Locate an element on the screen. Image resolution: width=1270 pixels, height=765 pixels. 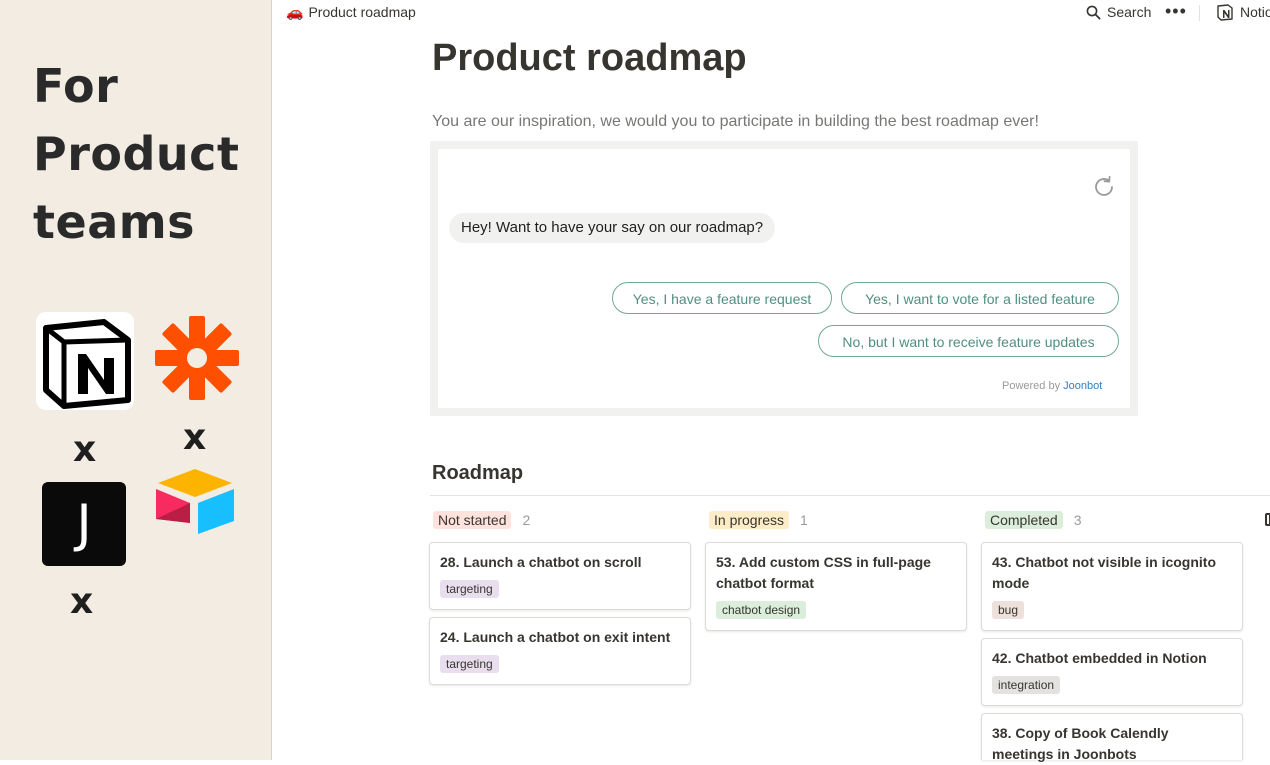
roadmap-heading: Roadmap is located at coordinates (478, 473).